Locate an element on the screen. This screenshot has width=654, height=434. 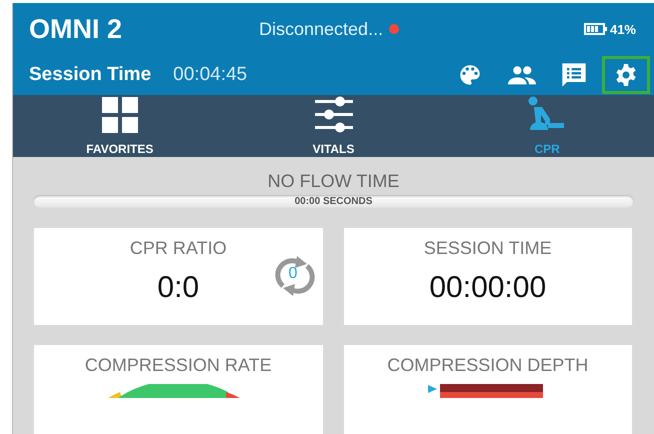
no-flow-reading: 00:00 SECONDS is located at coordinates (333, 201).